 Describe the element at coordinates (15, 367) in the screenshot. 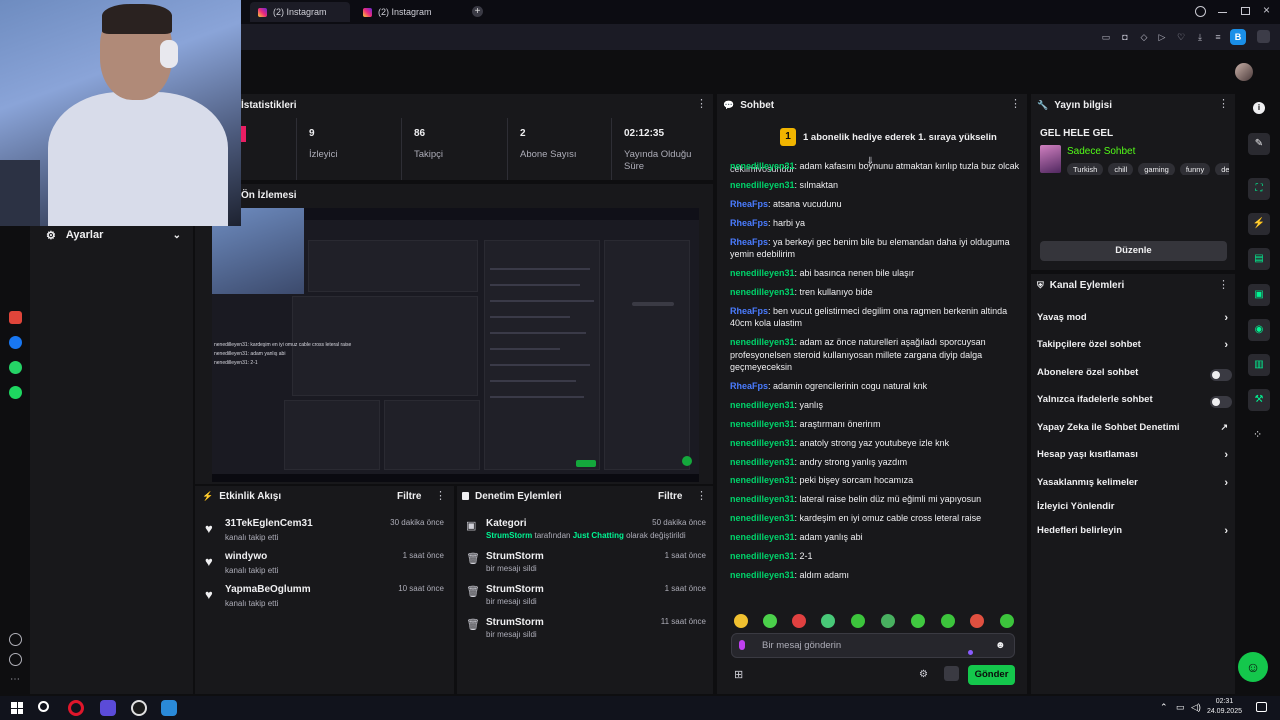

I see `whatsapp-icon` at that location.